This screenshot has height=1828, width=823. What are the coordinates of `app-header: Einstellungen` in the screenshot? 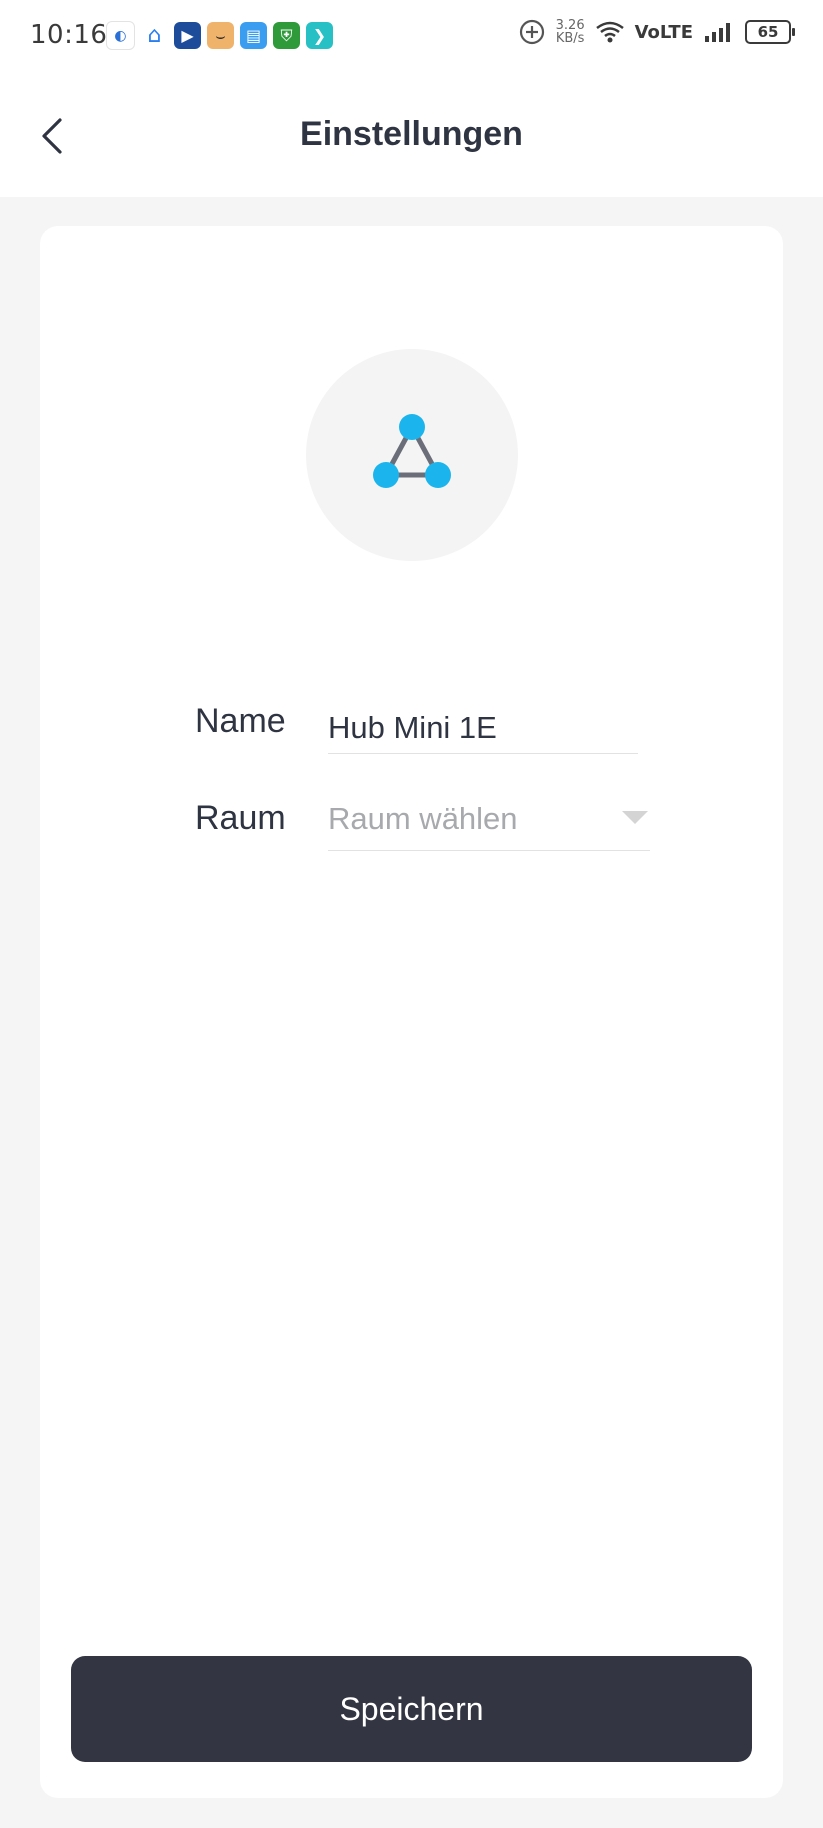 It's located at (411, 134).